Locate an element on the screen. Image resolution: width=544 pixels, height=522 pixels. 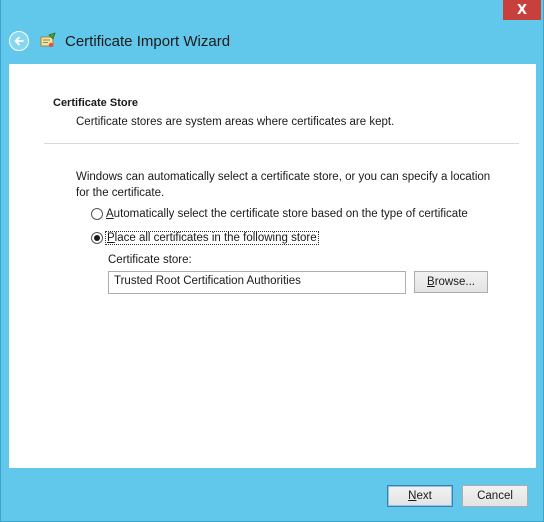
radio-selected-dot is located at coordinates (97, 238).